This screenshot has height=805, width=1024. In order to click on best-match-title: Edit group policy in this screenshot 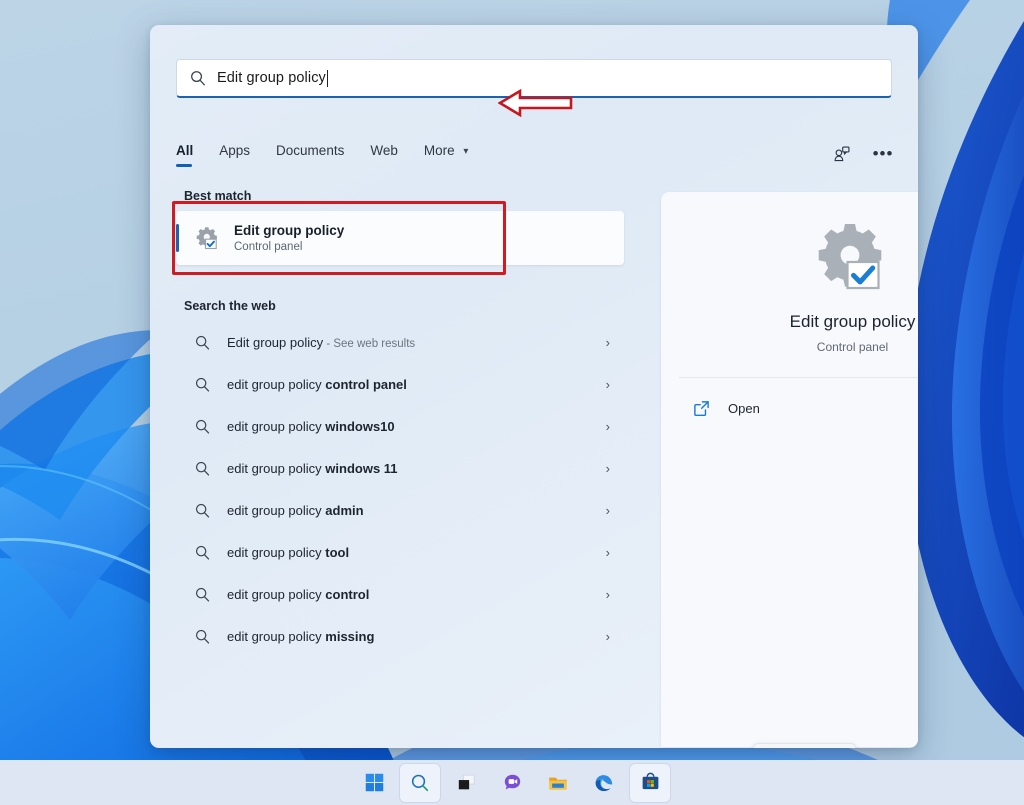, I will do `click(289, 230)`.